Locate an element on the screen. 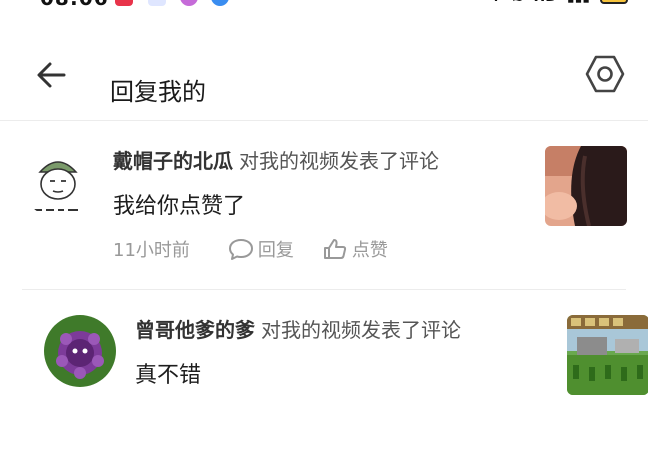 The height and width of the screenshot is (458, 648). game-screenshot-thumbnail is located at coordinates (607, 355).